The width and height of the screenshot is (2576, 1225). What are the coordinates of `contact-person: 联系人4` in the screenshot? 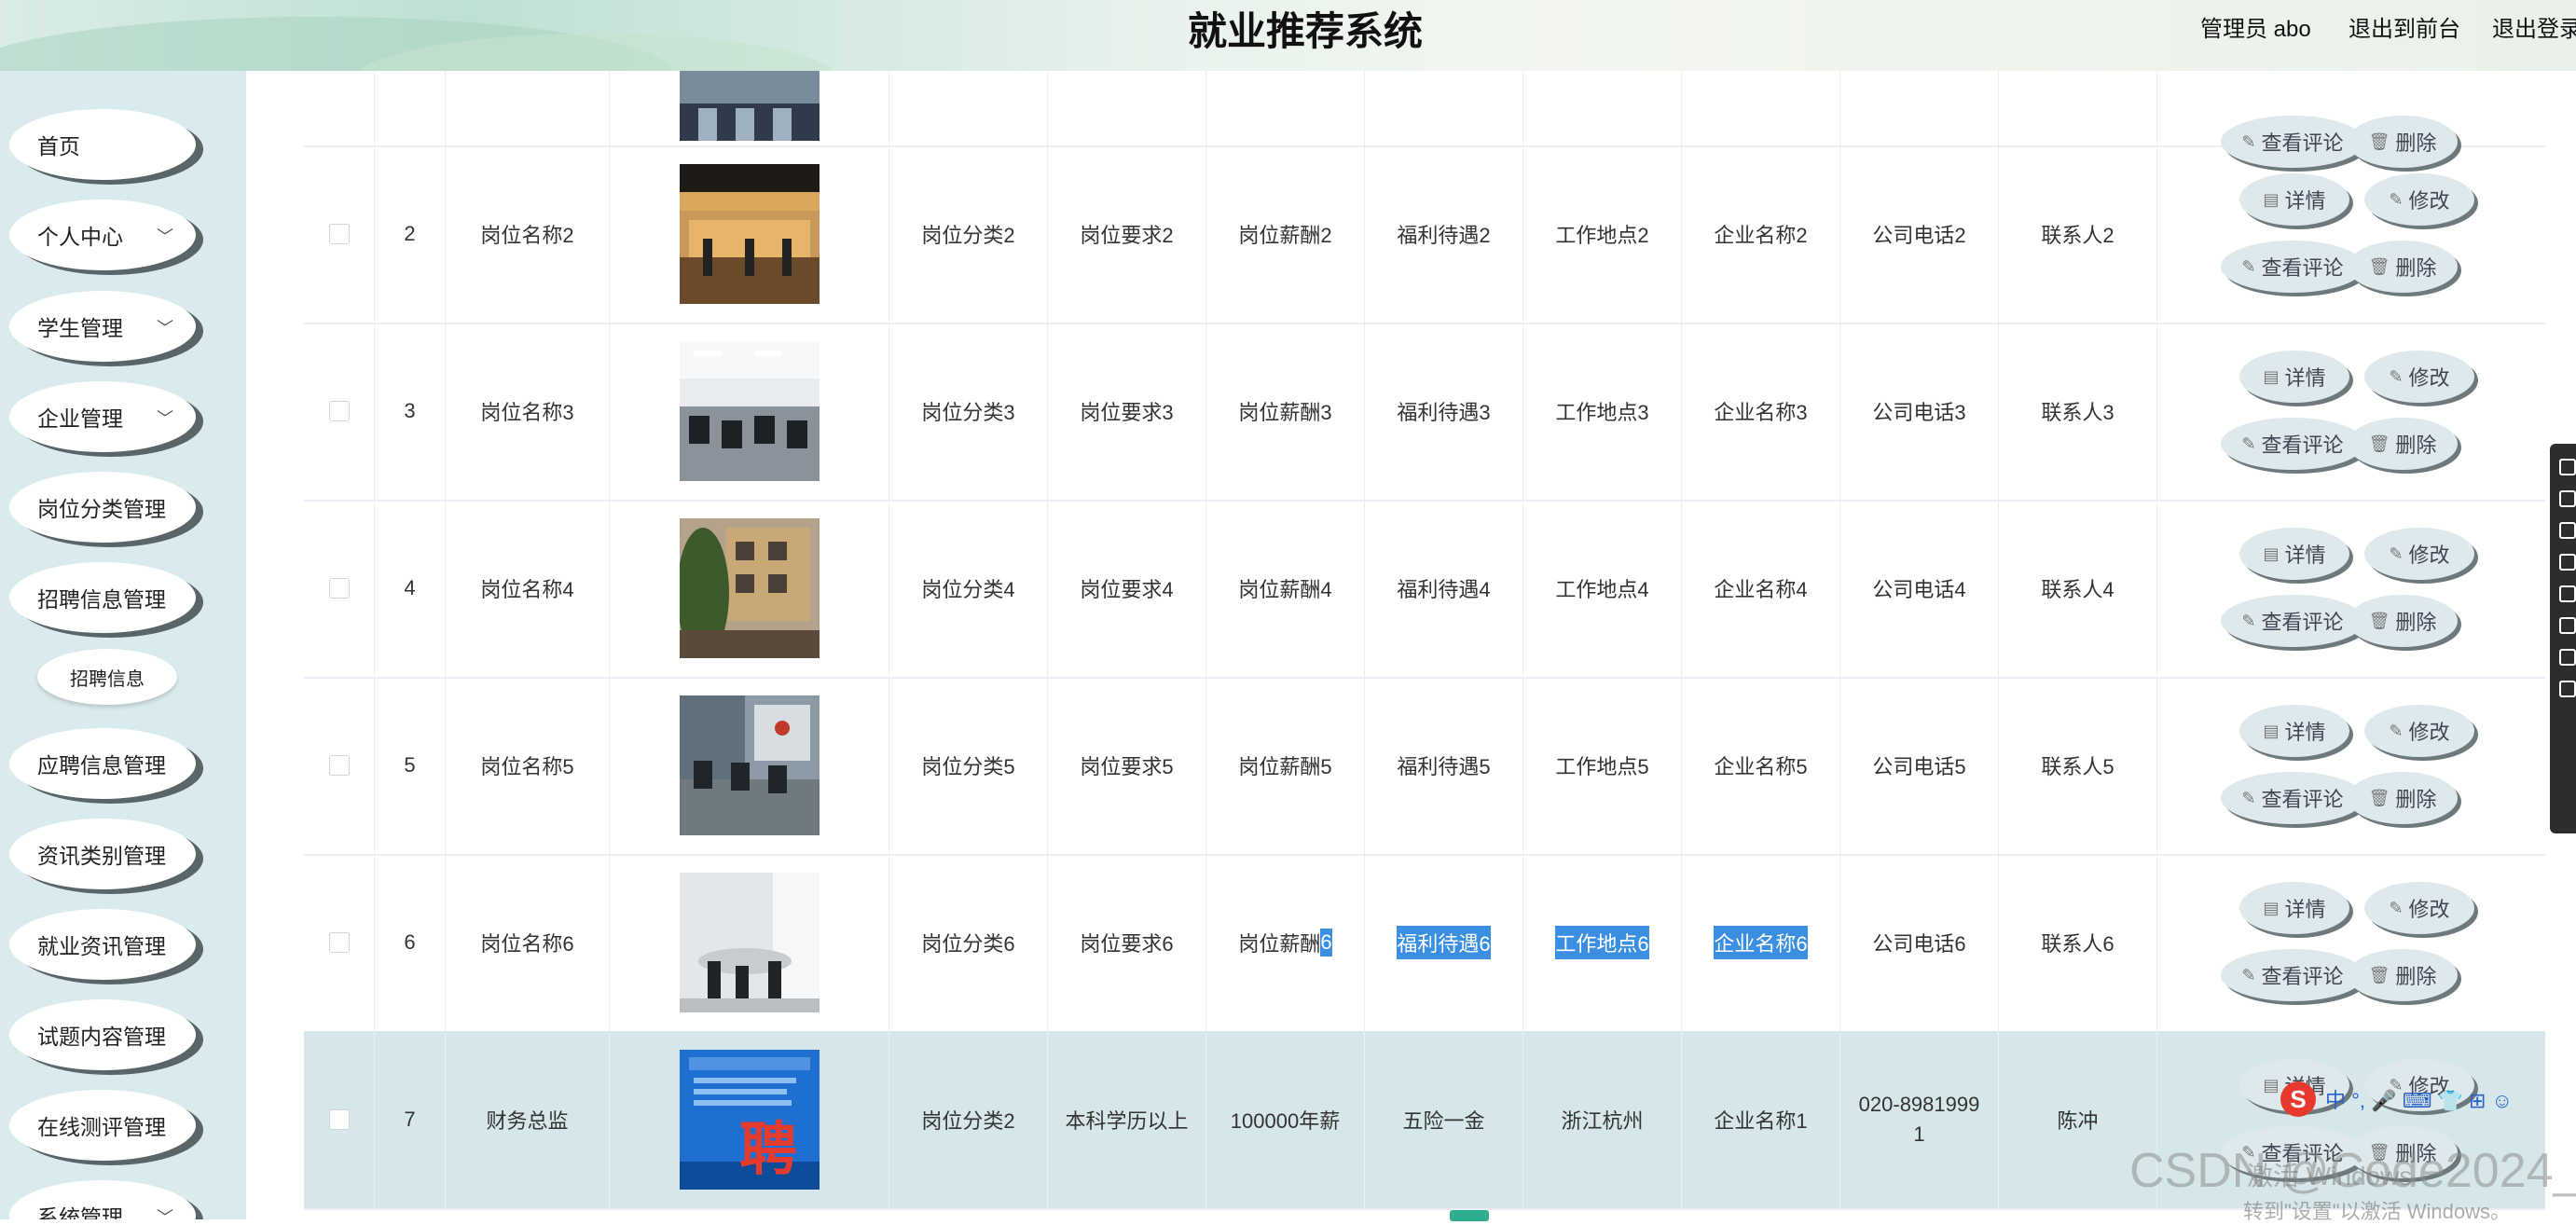 It's located at (2078, 588).